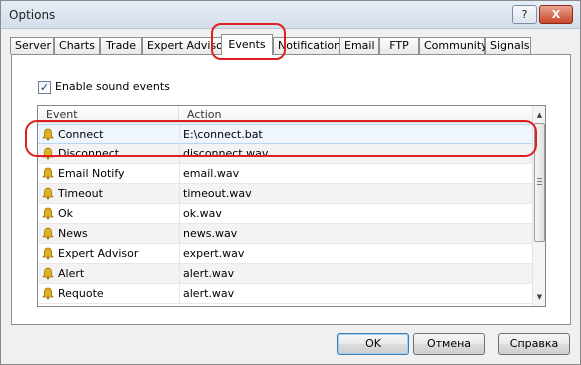  Describe the element at coordinates (449, 344) in the screenshot. I see `cancel-button: Отмена` at that location.